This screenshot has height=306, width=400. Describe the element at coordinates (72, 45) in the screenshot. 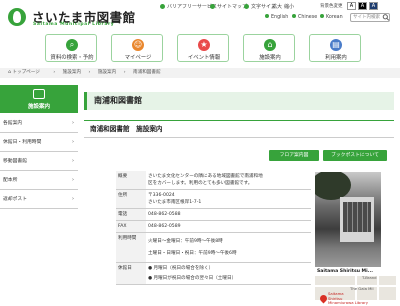

I see `search-icon: ⌕` at that location.